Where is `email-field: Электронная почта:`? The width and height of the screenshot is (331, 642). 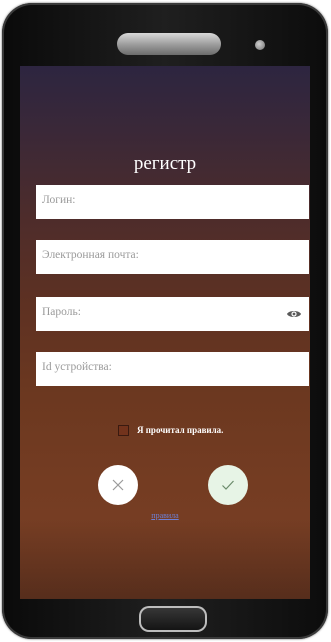 email-field: Электронная почта: is located at coordinates (172, 257).